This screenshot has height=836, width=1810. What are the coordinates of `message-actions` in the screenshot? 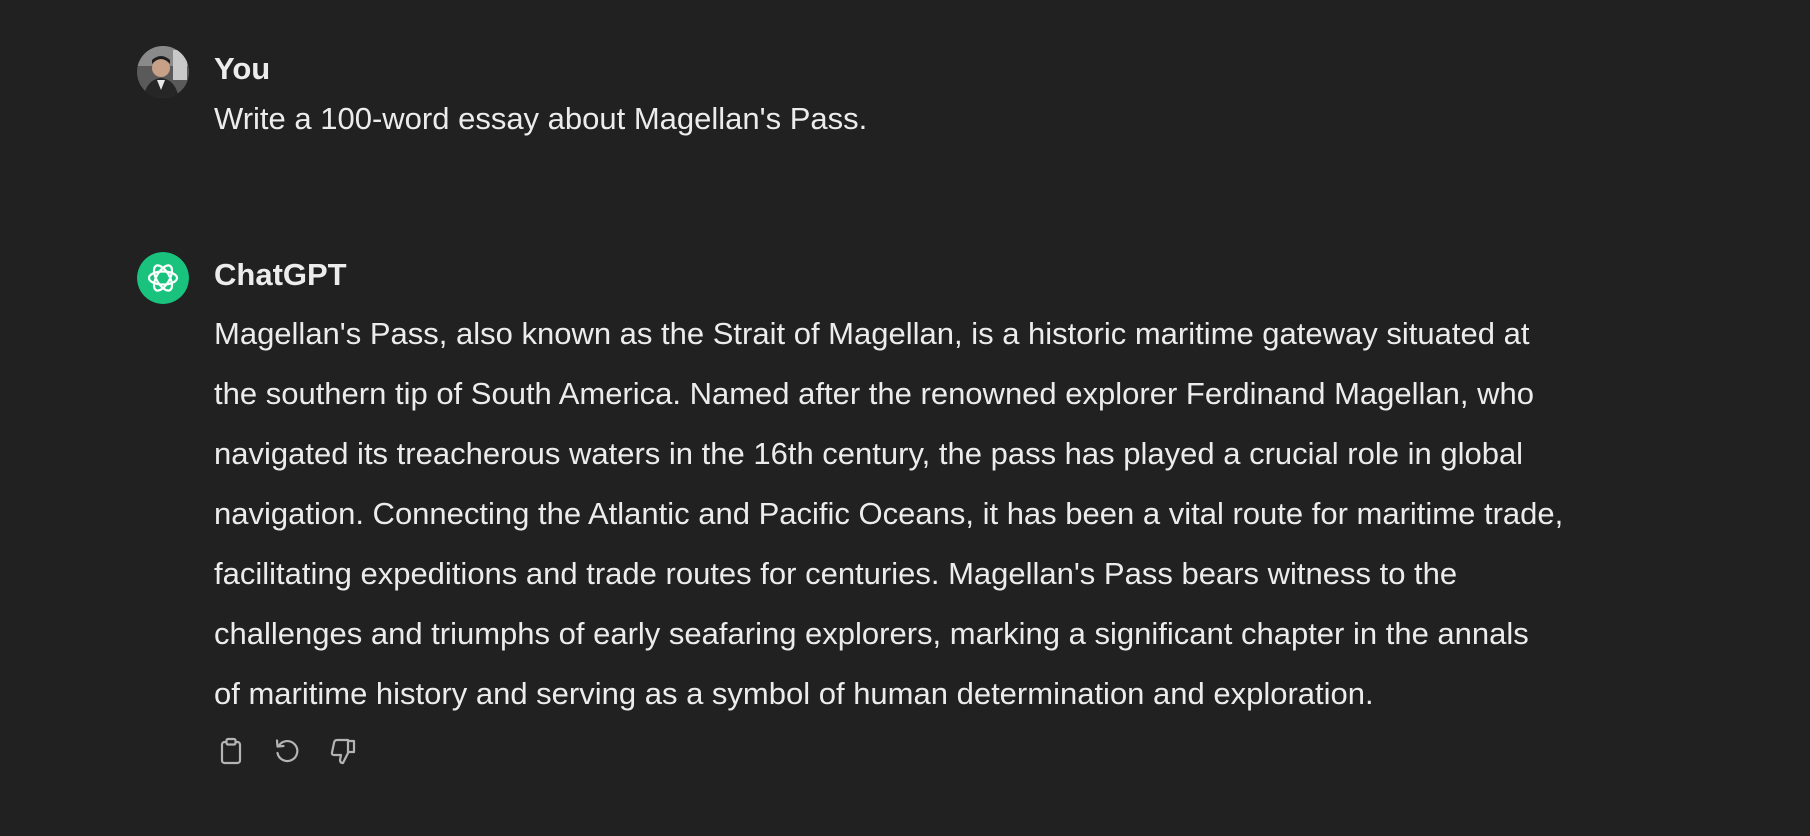 It's located at (287, 751).